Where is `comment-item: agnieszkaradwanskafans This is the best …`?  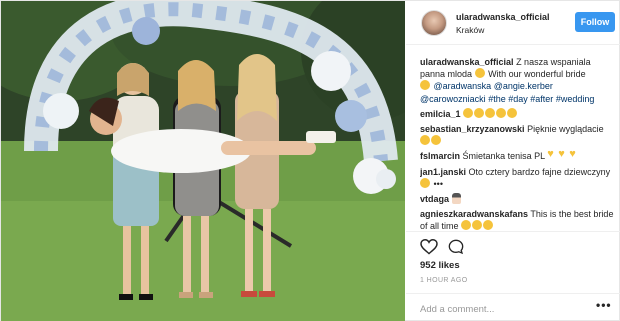 comment-item: agnieszkaradwanskafans This is the best … is located at coordinates (518, 219).